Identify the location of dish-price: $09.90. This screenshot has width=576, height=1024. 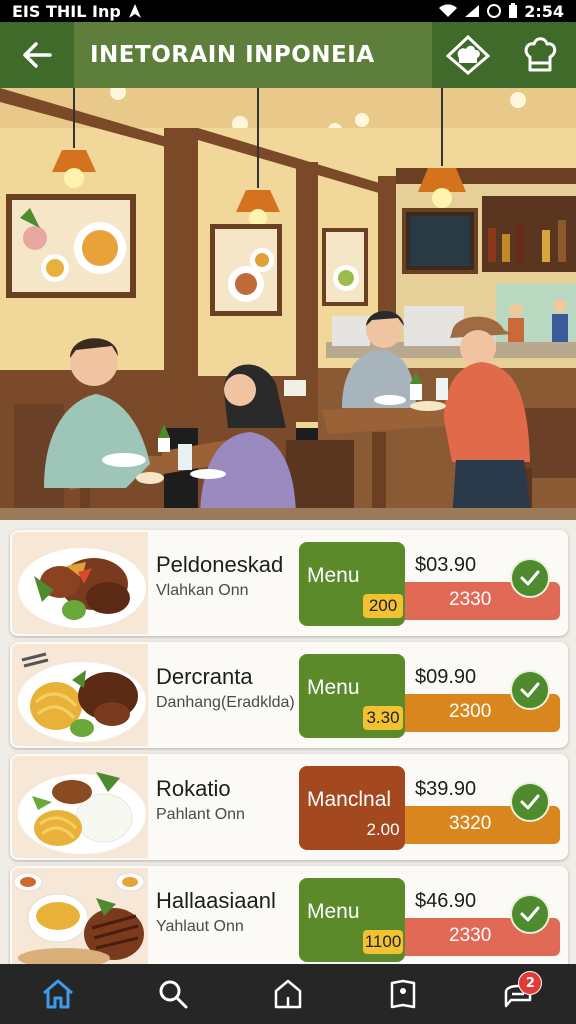
(446, 677).